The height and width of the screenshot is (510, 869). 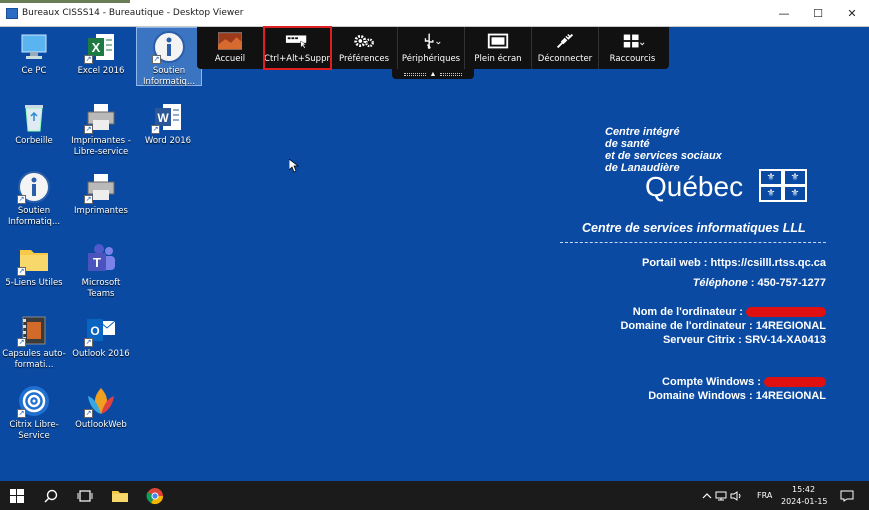 I want to click on citrix-server-value: SRV-14-XA0413, so click(x=785, y=340).